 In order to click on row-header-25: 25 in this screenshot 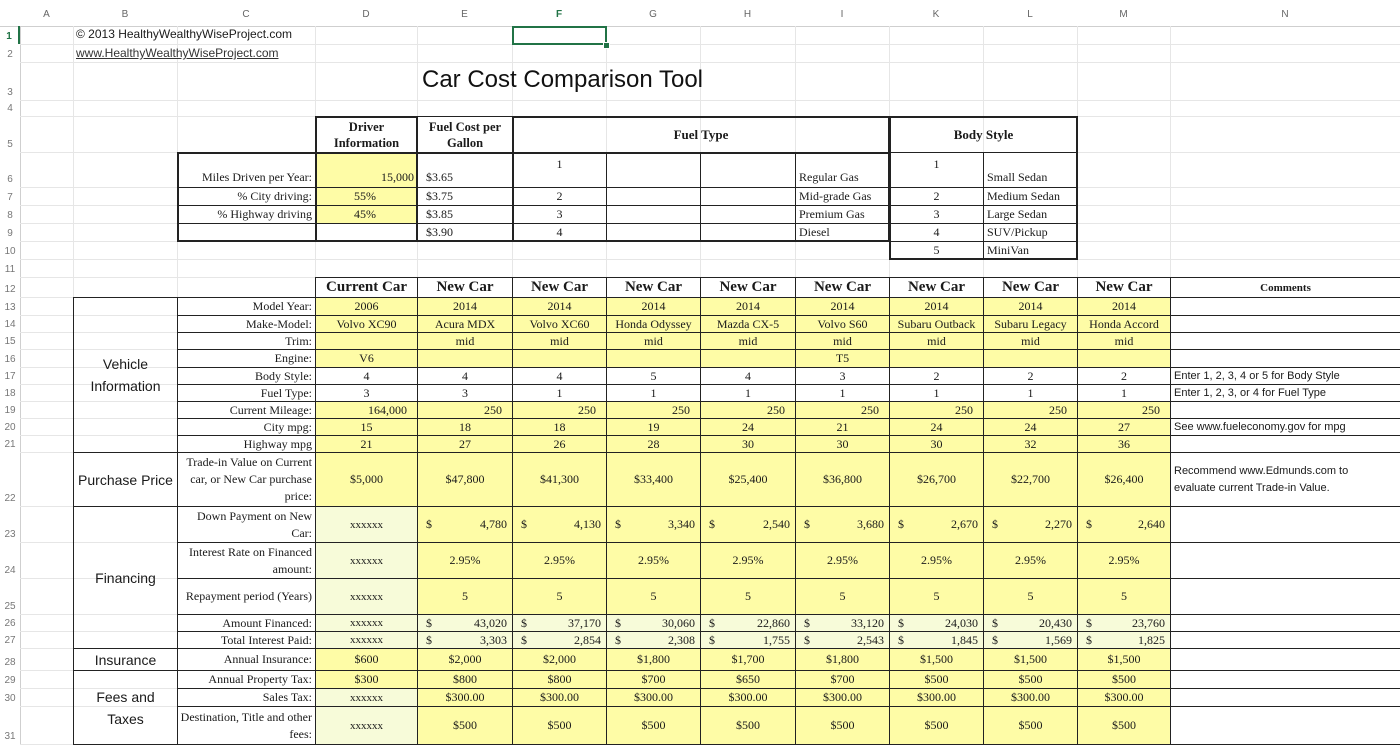, I will do `click(10, 596)`.